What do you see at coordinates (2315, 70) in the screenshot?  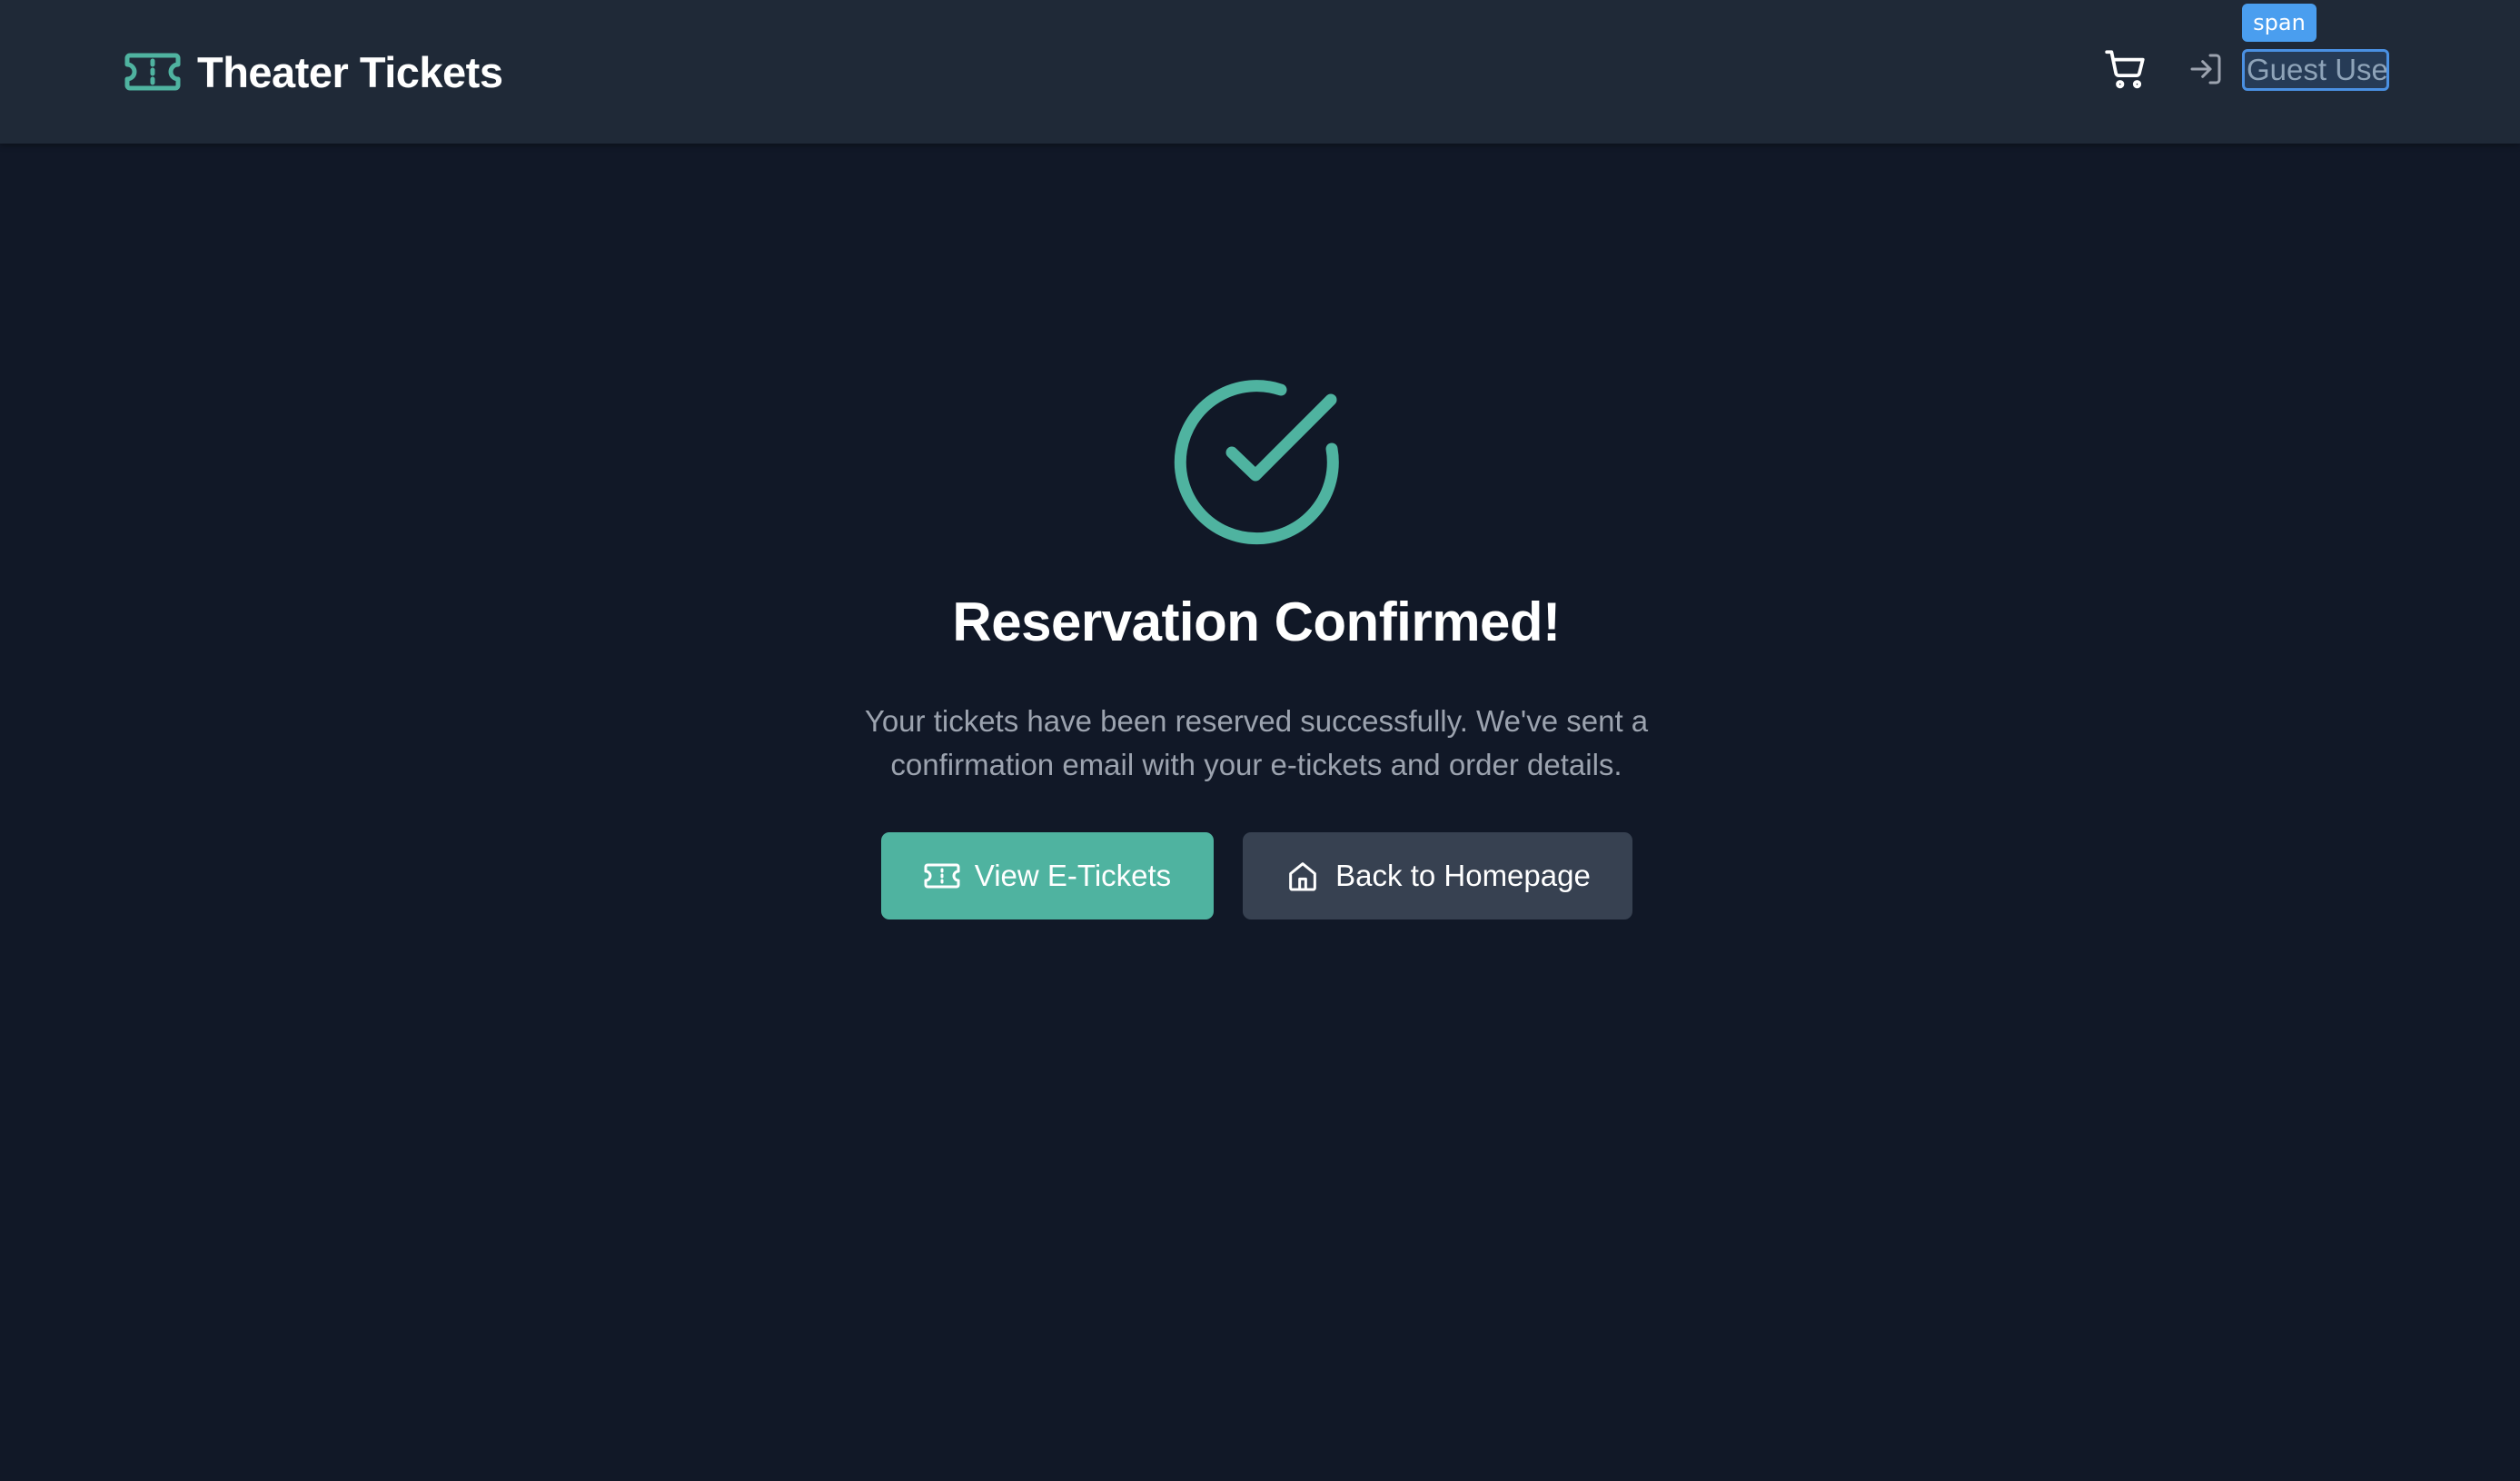 I see `user-name: Guest User` at bounding box center [2315, 70].